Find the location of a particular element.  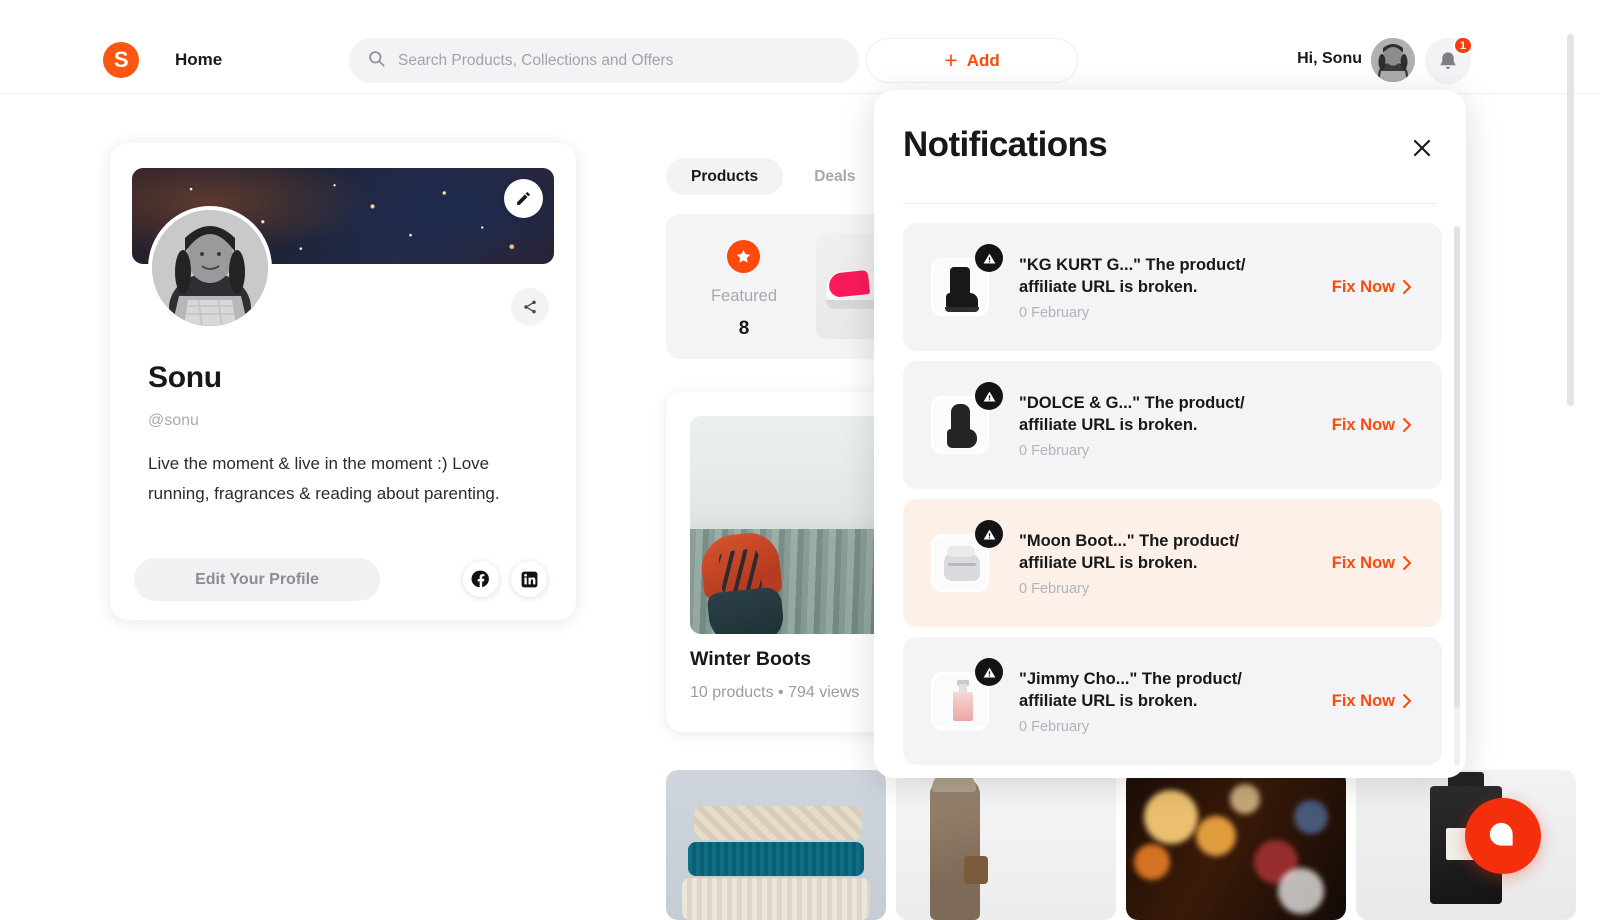

close-notifications-button is located at coordinates (1422, 148).